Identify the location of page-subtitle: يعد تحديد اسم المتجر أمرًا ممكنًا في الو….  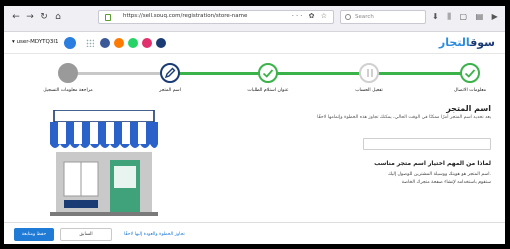
(404, 117).